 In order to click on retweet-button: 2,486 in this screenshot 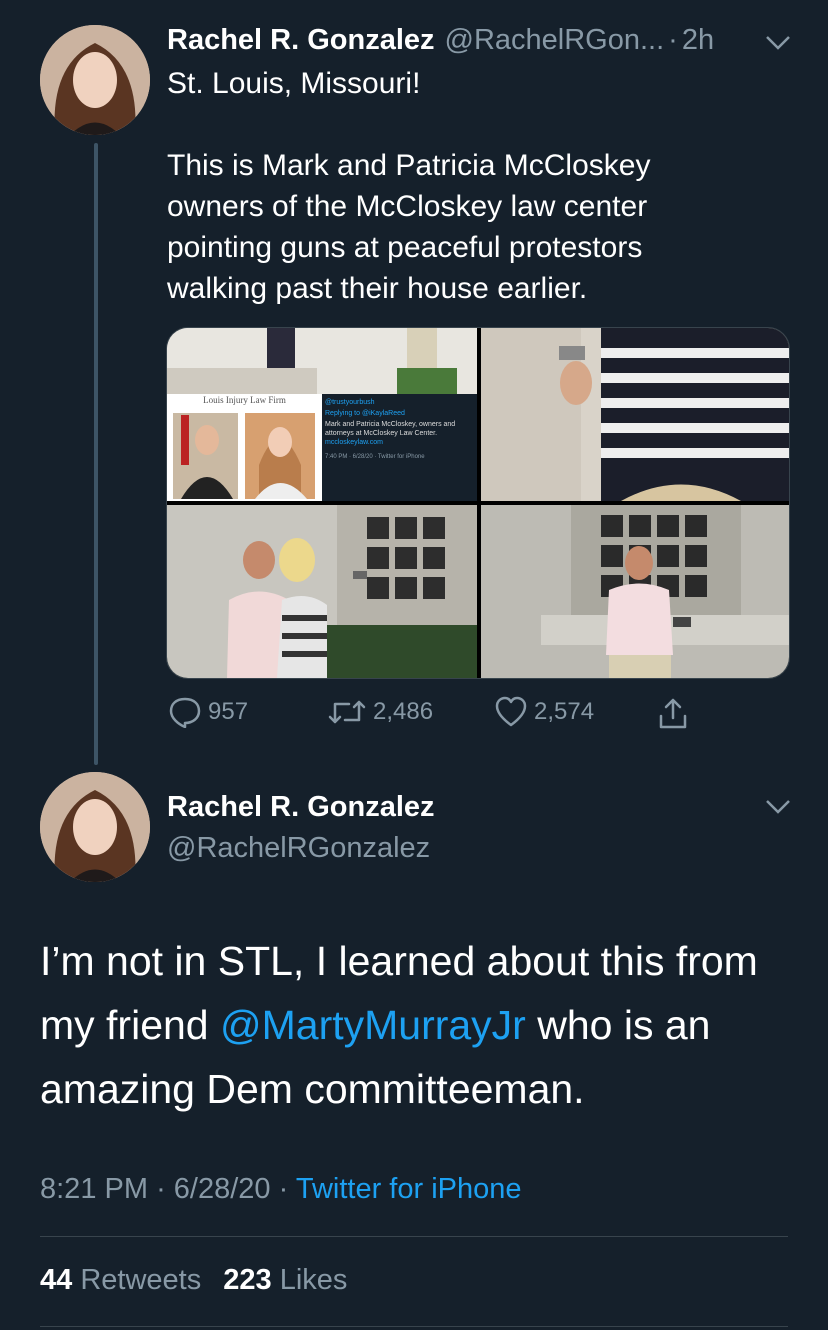, I will do `click(380, 712)`.